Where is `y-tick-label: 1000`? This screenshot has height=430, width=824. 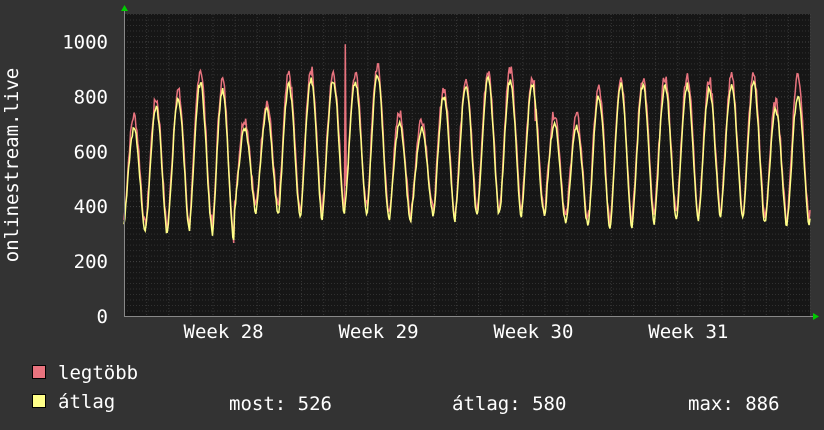
y-tick-label: 1000 is located at coordinates (85, 42).